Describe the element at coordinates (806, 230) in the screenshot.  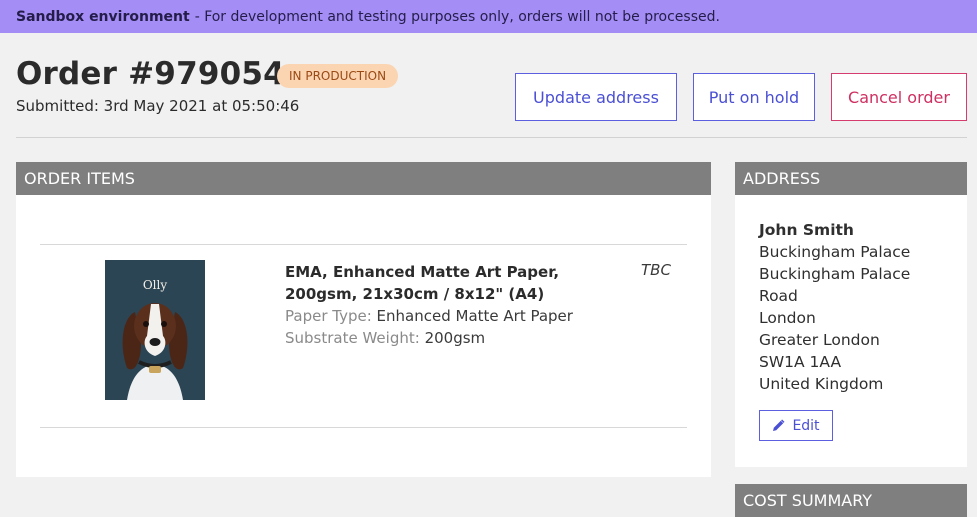
I see `address-name: John Smith` at that location.